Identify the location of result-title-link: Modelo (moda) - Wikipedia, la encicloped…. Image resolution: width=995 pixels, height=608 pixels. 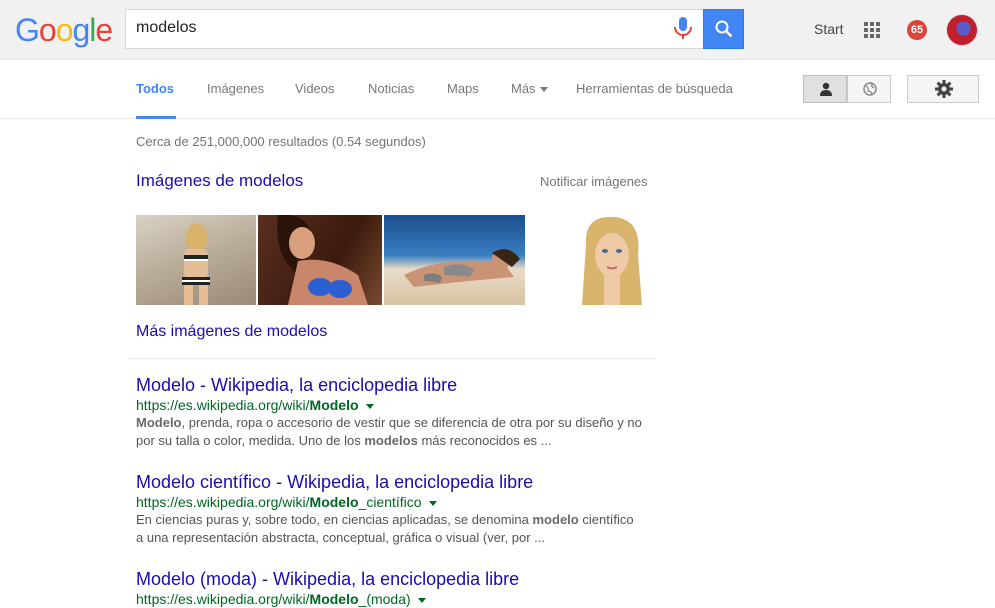
(396, 579).